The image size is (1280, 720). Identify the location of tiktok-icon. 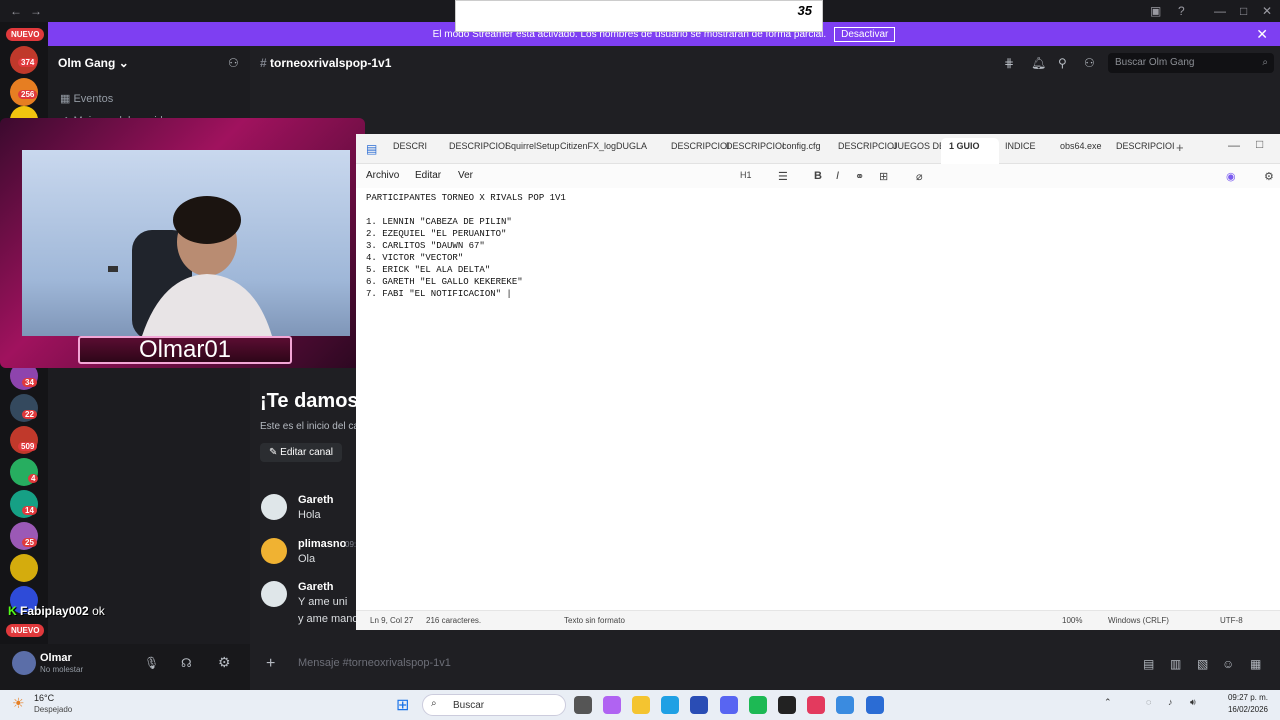
(816, 705).